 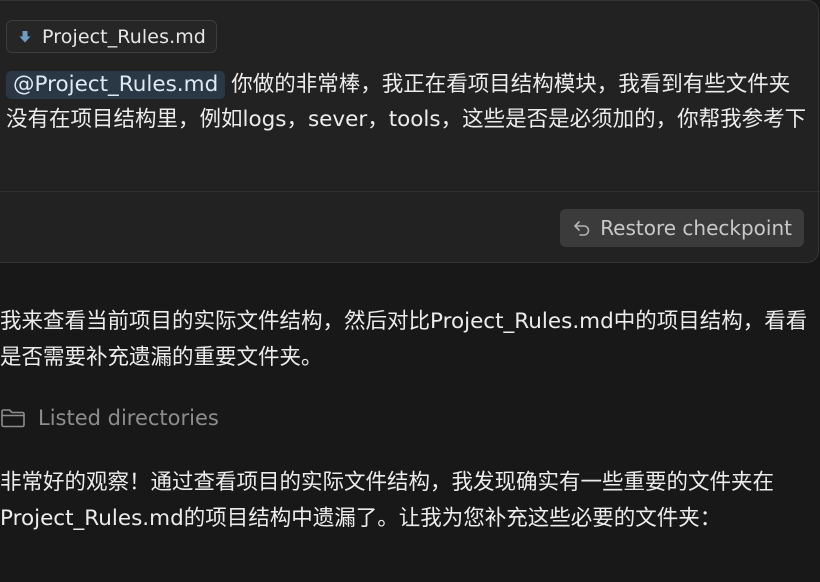 What do you see at coordinates (128, 418) in the screenshot?
I see `tool-call-label: Listed directories` at bounding box center [128, 418].